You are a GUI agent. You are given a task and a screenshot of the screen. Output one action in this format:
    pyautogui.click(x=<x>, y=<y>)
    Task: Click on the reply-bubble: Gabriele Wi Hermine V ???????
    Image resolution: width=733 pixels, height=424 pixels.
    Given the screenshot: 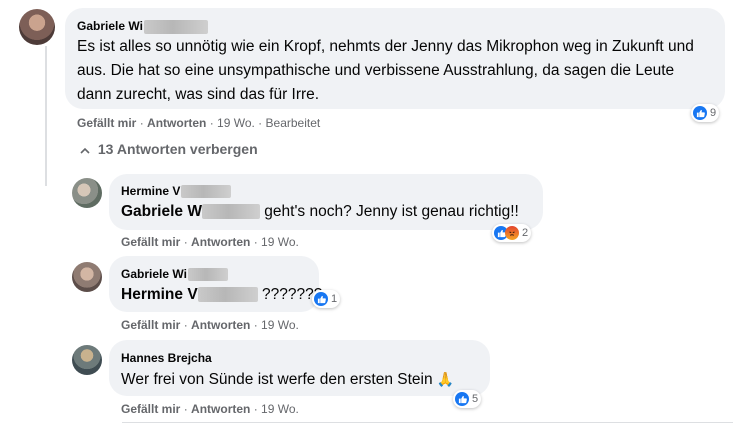 What is the action you would take?
    pyautogui.click(x=215, y=284)
    